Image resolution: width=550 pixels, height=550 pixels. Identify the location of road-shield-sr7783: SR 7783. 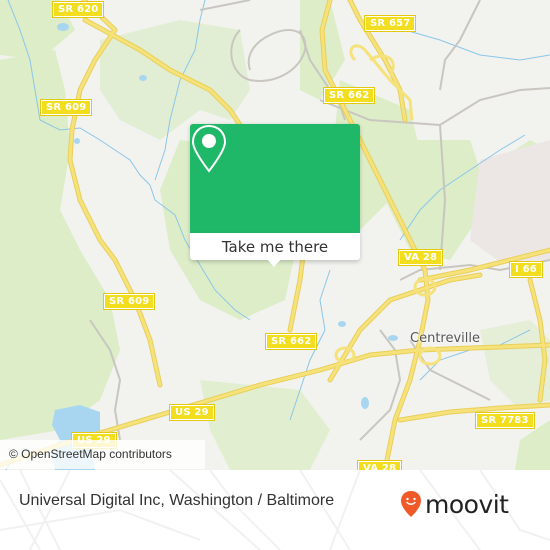
(505, 420).